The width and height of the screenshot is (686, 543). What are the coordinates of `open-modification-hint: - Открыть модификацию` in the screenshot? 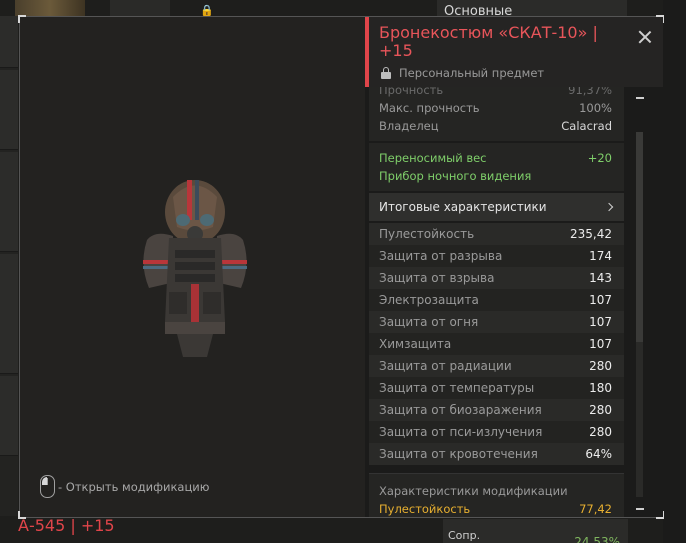 It's located at (124, 486).